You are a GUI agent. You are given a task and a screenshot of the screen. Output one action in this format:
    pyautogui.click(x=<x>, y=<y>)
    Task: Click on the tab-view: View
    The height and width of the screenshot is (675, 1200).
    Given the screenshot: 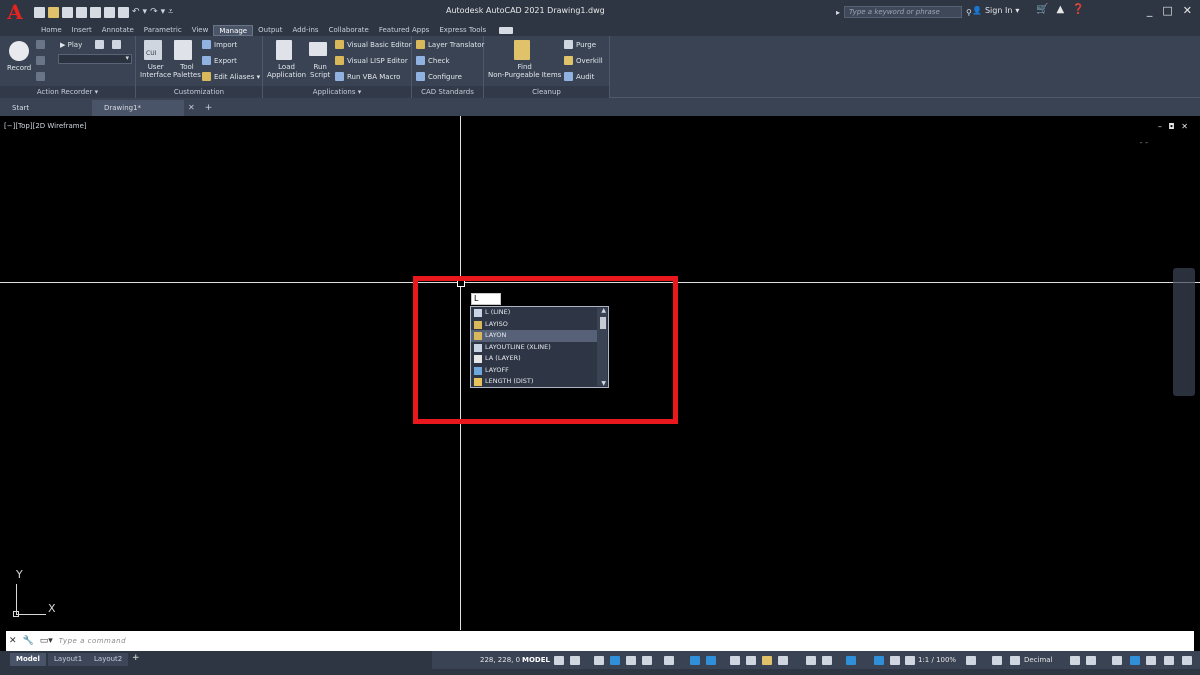 What is the action you would take?
    pyautogui.click(x=200, y=30)
    